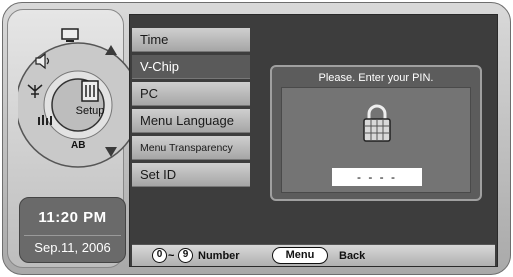 This screenshot has height=277, width=513. What do you see at coordinates (185, 255) in the screenshot?
I see `number-nine-key: 9` at bounding box center [185, 255].